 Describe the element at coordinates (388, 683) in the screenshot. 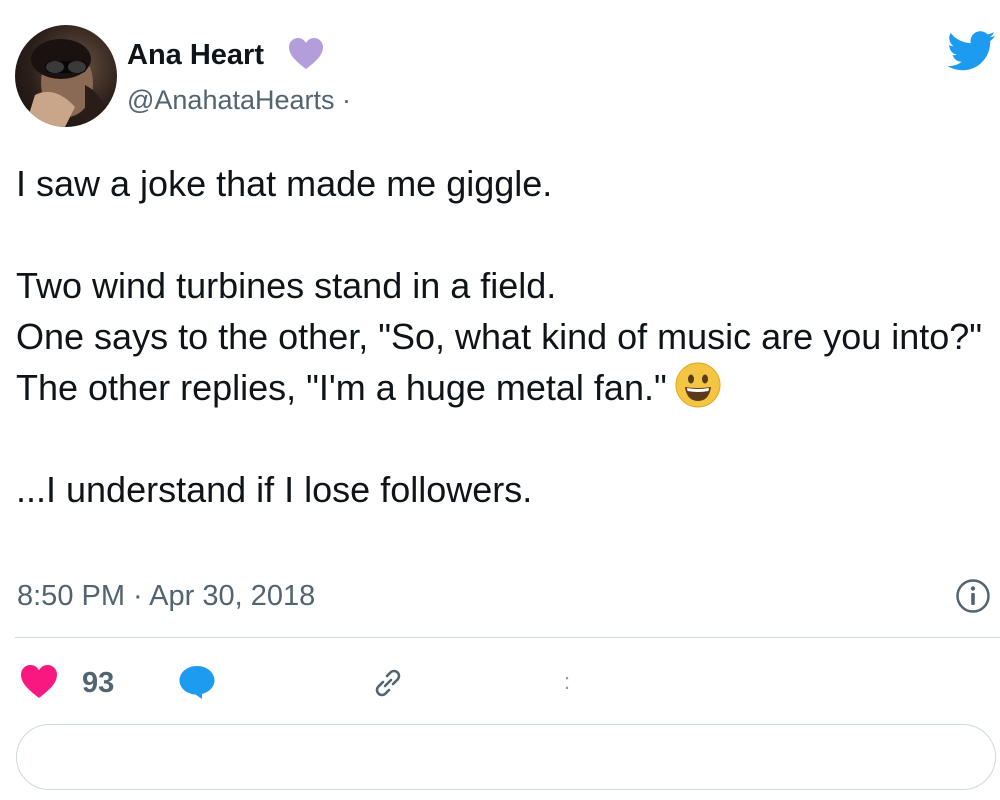

I see `link-icon` at that location.